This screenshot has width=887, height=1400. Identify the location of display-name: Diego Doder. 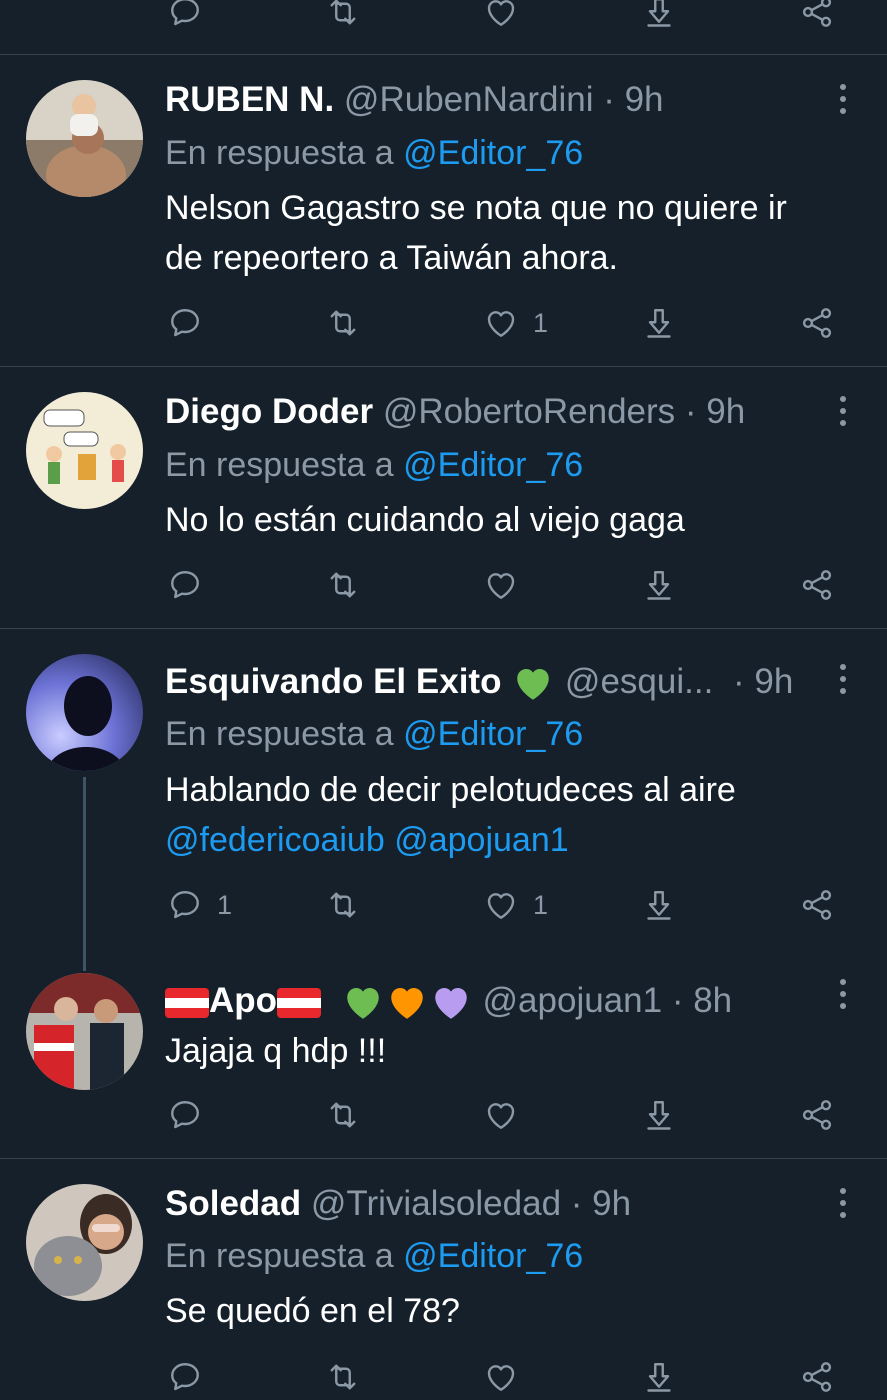
(269, 411).